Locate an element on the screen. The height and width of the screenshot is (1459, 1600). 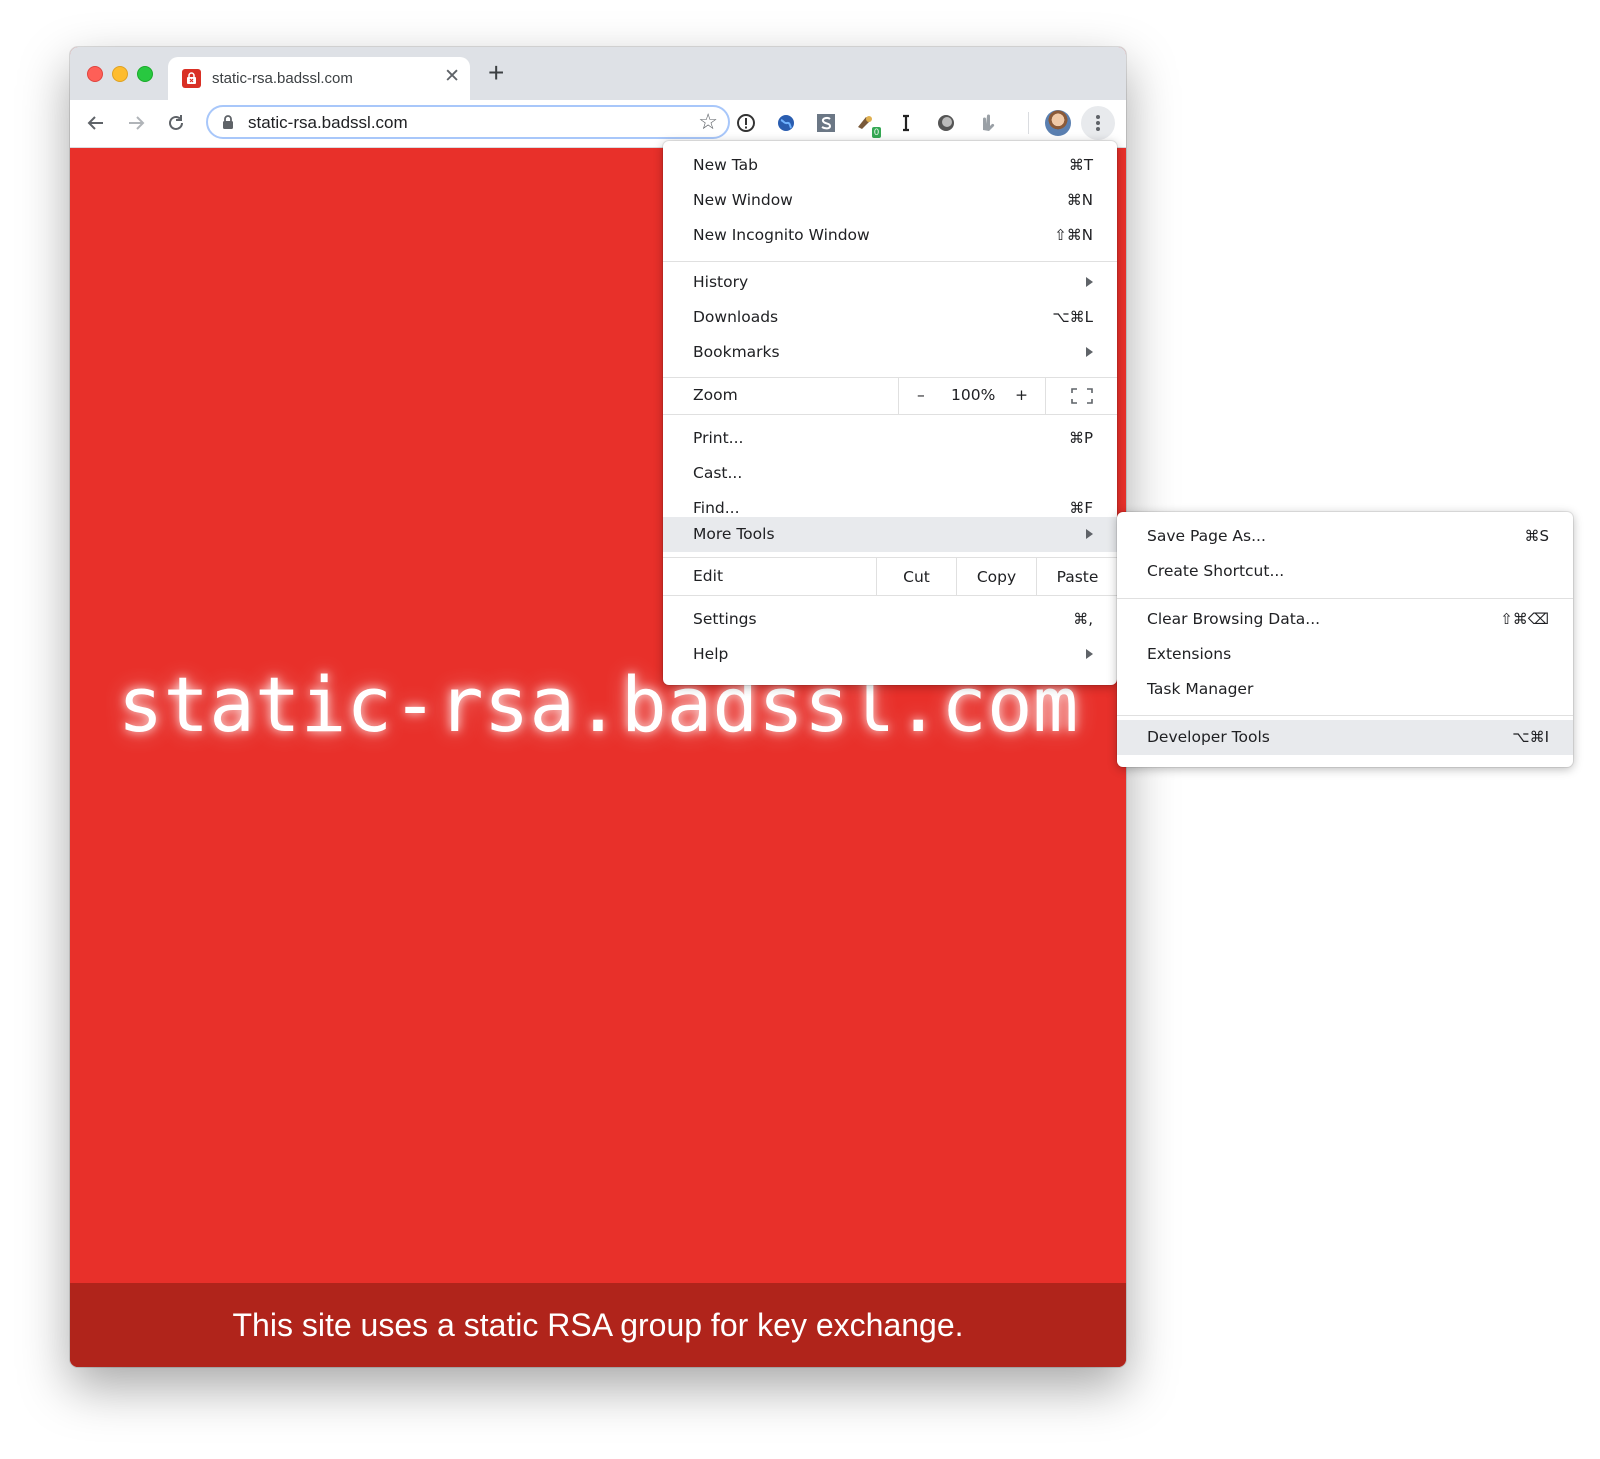
tab-close-icon: ✕ is located at coordinates (452, 77).